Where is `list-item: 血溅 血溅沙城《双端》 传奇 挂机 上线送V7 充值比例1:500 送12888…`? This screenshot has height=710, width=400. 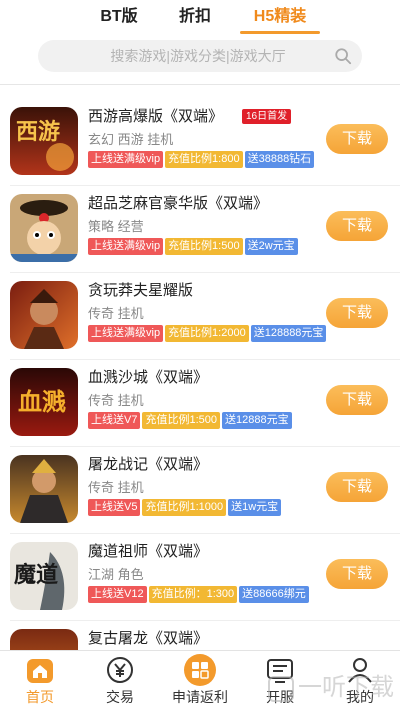
list-item: 血溅 血溅沙城《双端》 传奇 挂机 上线送V7 充值比例1:500 送12888… is located at coordinates (200, 411).